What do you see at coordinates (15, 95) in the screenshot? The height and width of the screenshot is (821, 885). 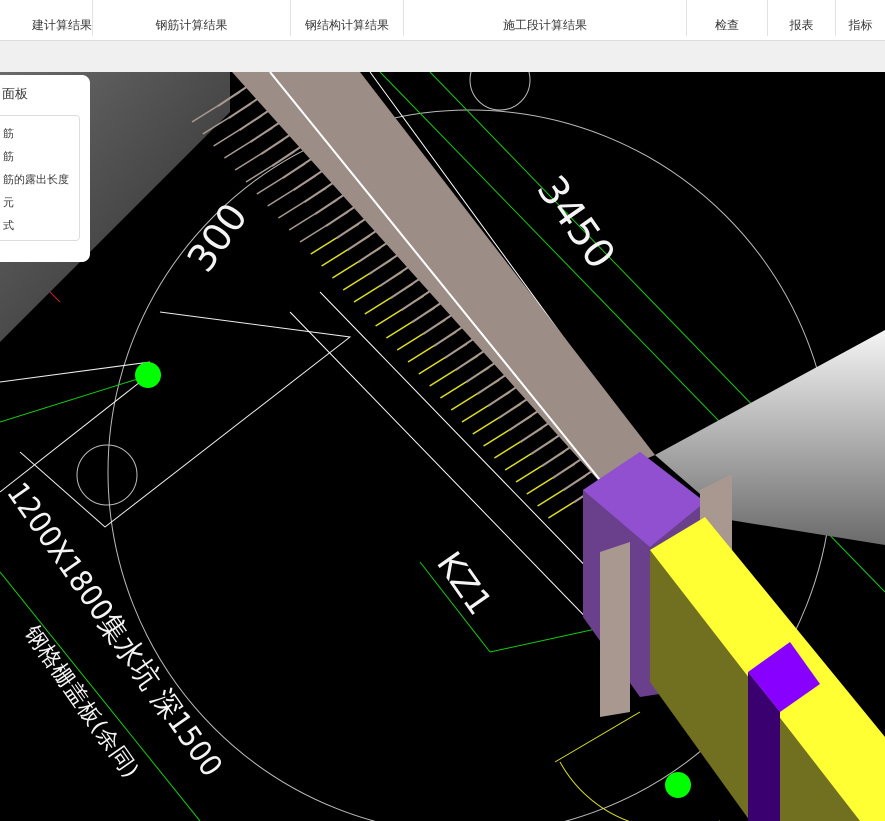 I see `panel-title: 面板` at bounding box center [15, 95].